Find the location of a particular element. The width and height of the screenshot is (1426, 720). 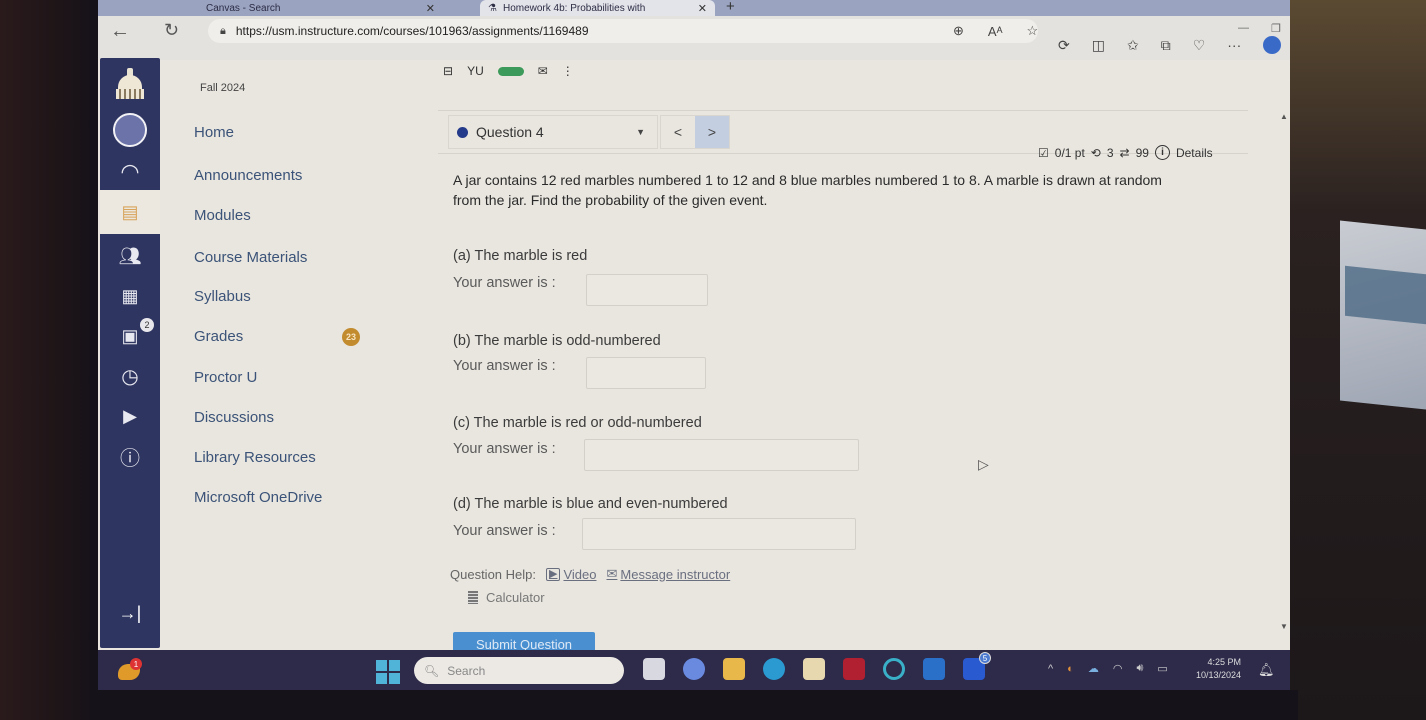

collections-icon: ⧉ is located at coordinates (1166, 45).